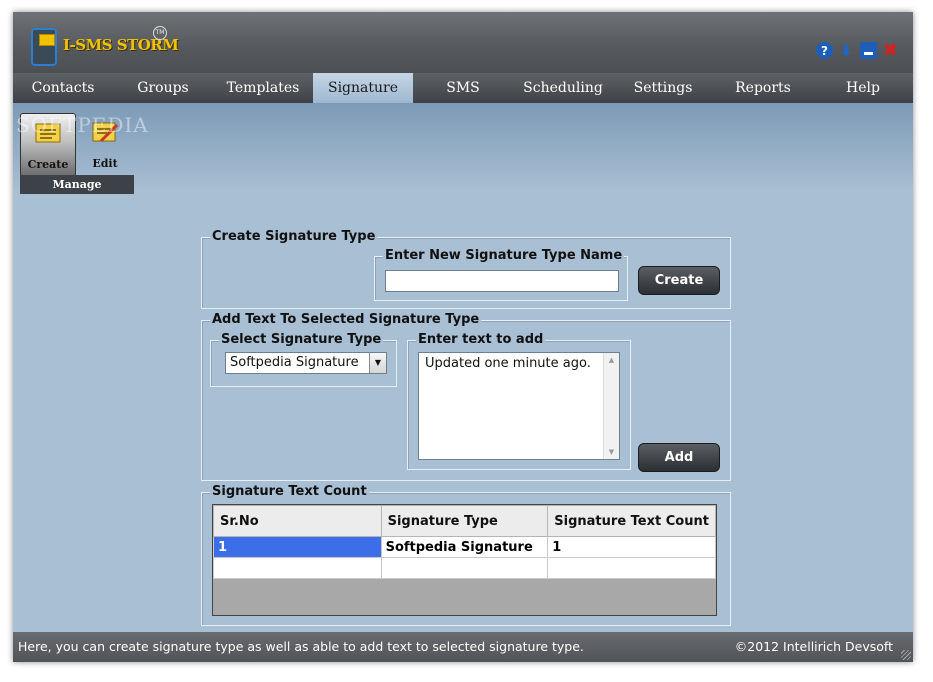 The height and width of the screenshot is (682, 933). What do you see at coordinates (105, 144) in the screenshot?
I see `edit-button: Edit` at bounding box center [105, 144].